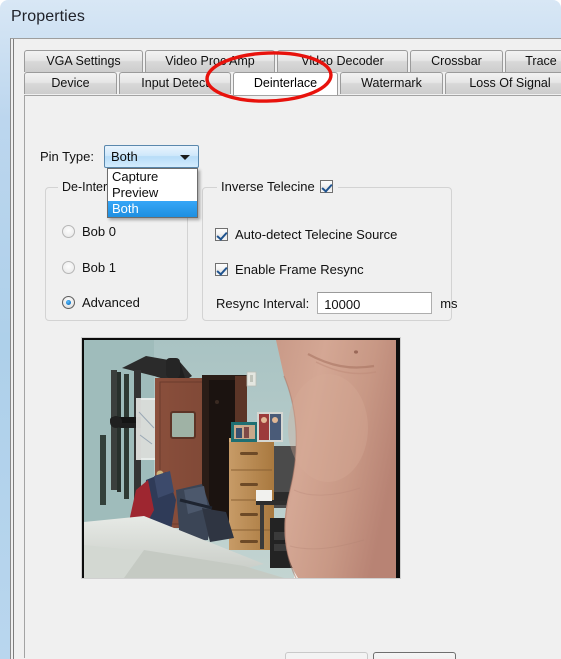 The height and width of the screenshot is (659, 561). Describe the element at coordinates (70, 83) in the screenshot. I see `tab-device: Device` at that location.